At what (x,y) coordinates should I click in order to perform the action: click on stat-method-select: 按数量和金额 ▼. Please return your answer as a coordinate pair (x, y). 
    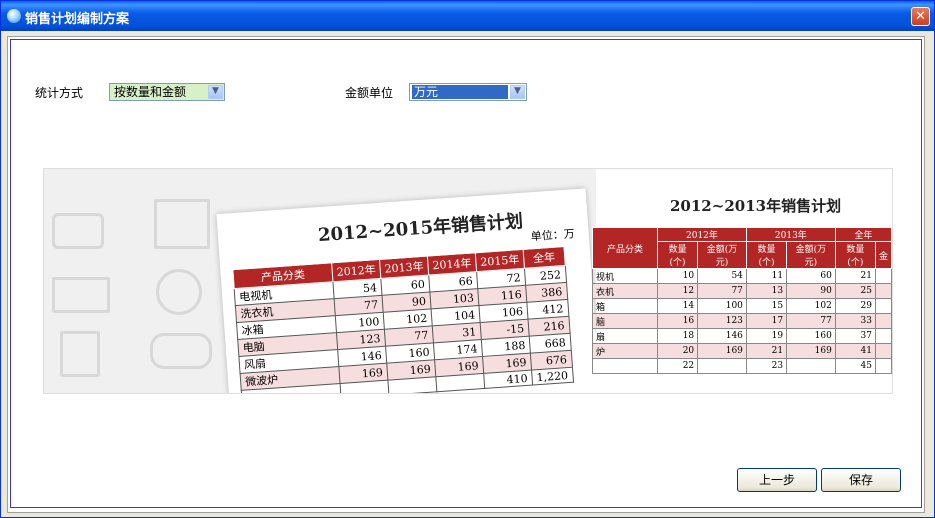
    Looking at the image, I should click on (167, 92).